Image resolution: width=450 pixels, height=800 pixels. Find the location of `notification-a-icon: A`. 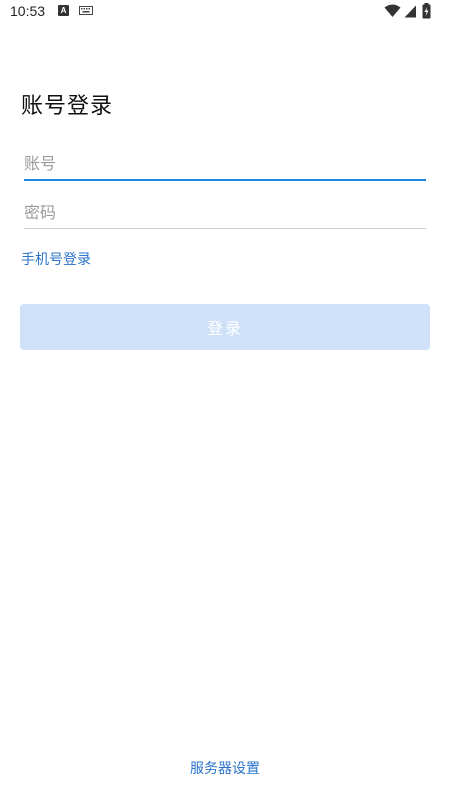

notification-a-icon: A is located at coordinates (63, 10).